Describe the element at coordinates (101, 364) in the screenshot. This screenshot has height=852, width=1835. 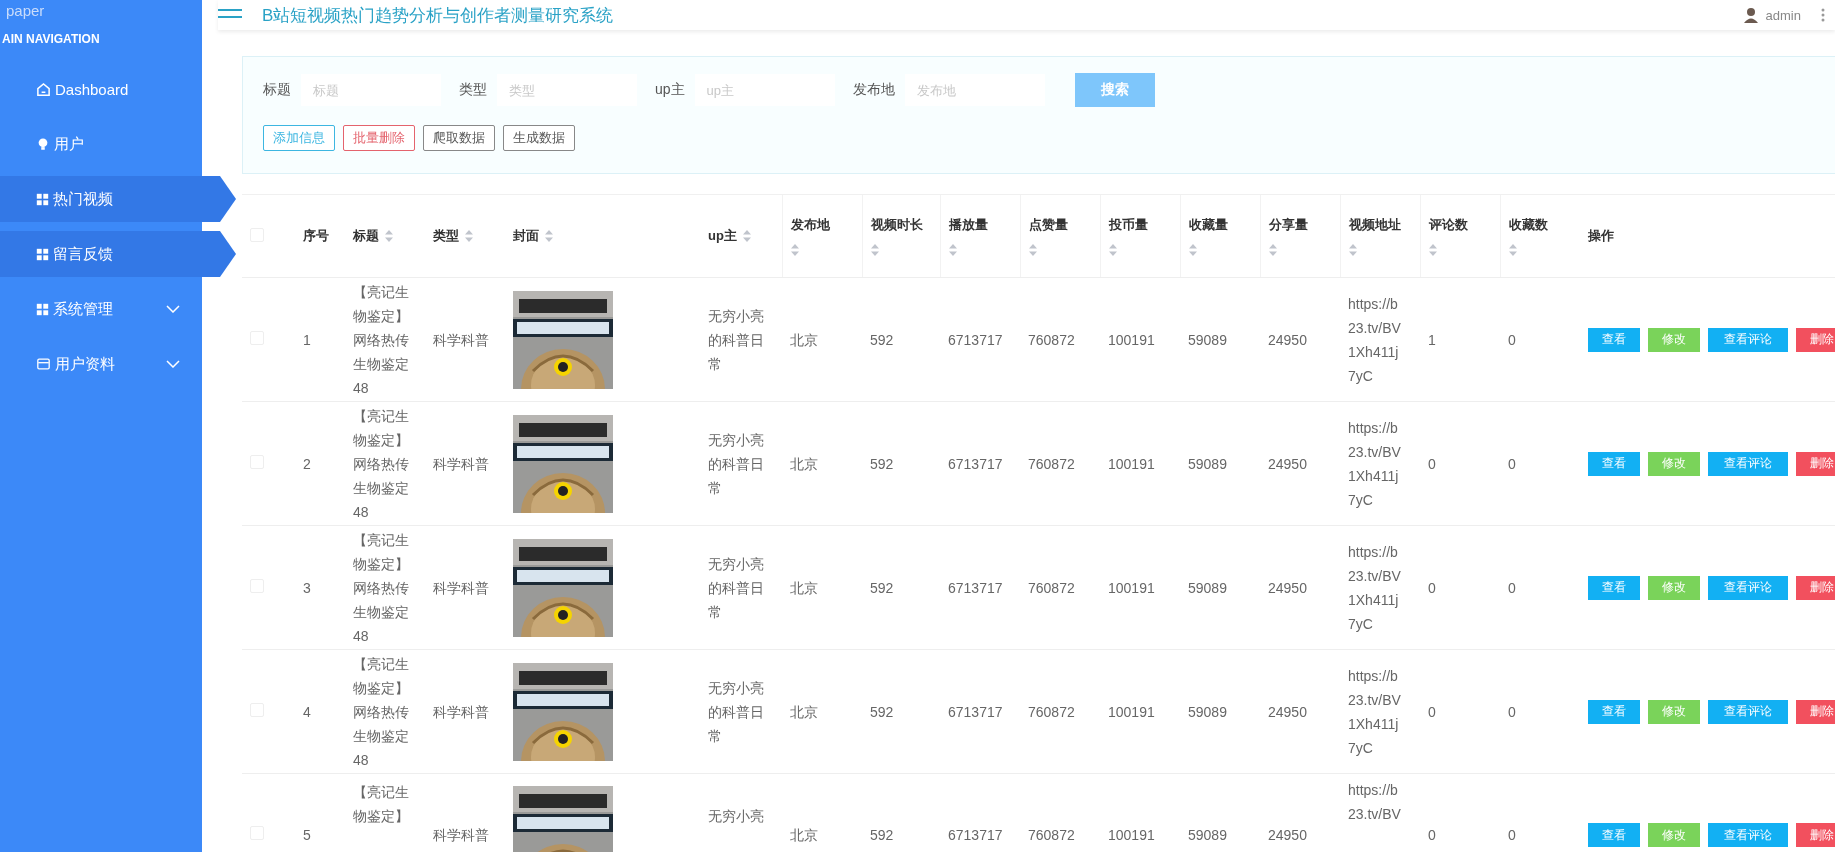
I see `sidebar-item: 用户资料` at that location.